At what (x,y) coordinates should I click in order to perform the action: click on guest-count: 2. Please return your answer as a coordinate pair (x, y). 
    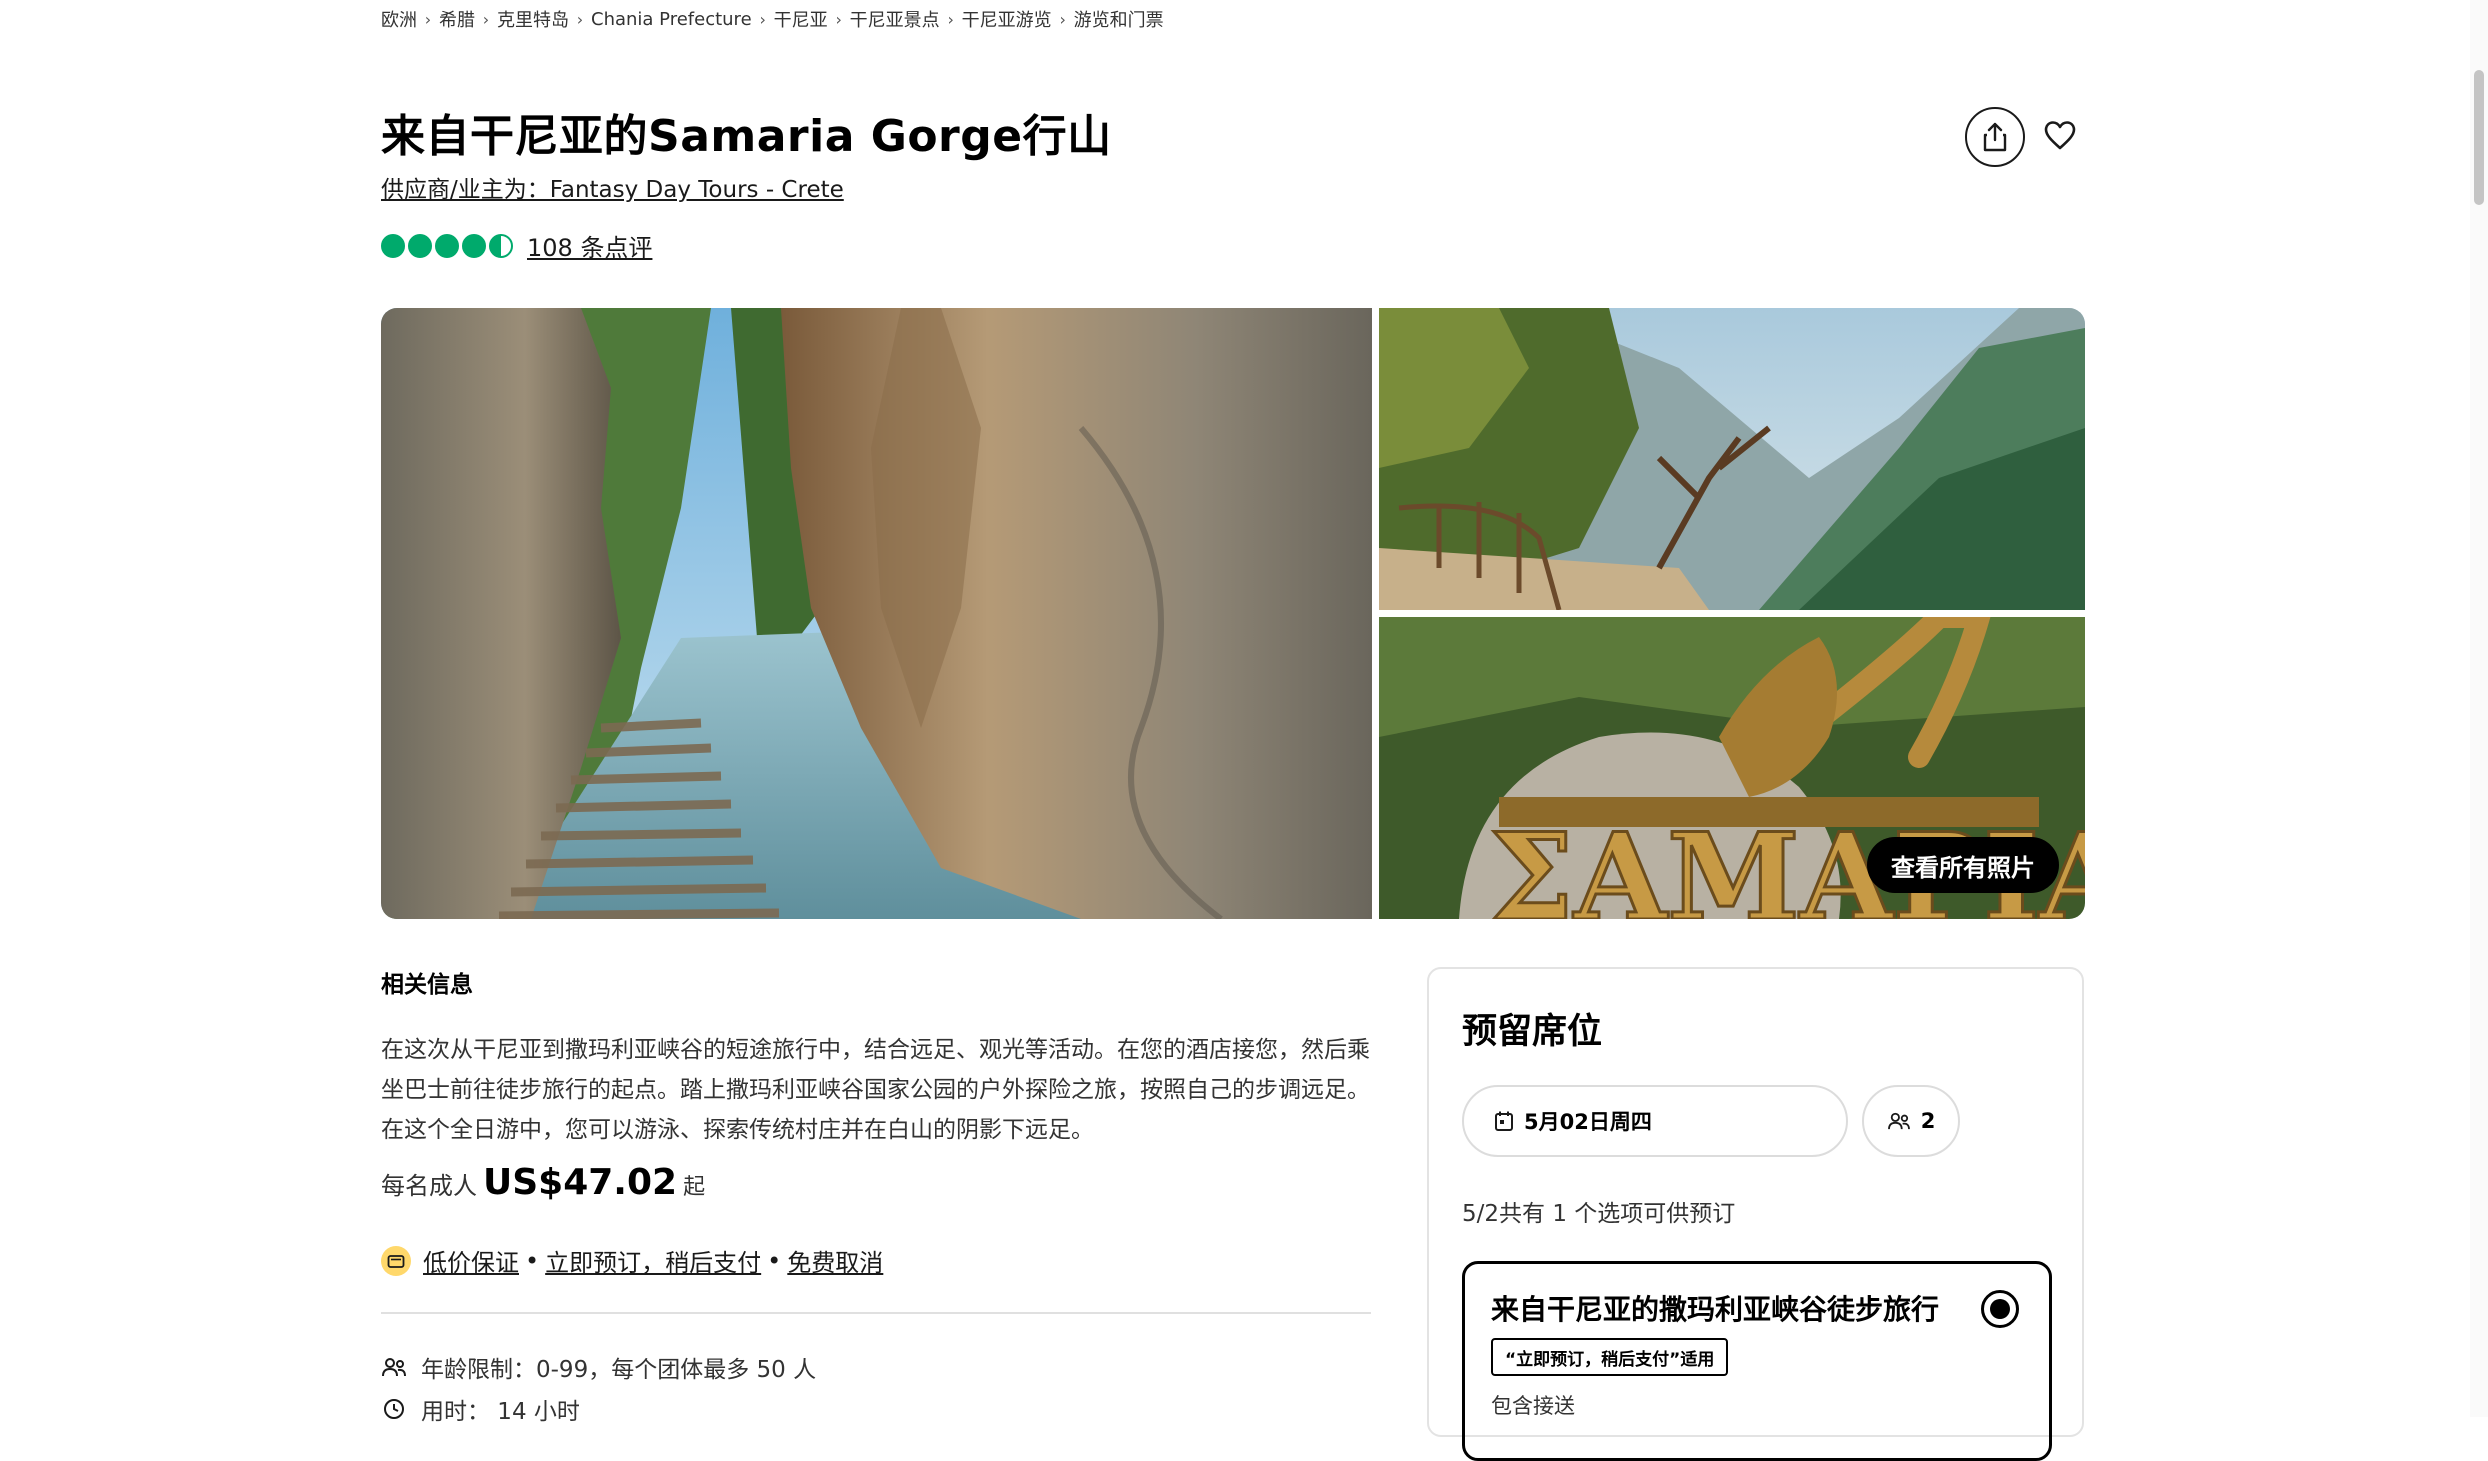
    Looking at the image, I should click on (1928, 1121).